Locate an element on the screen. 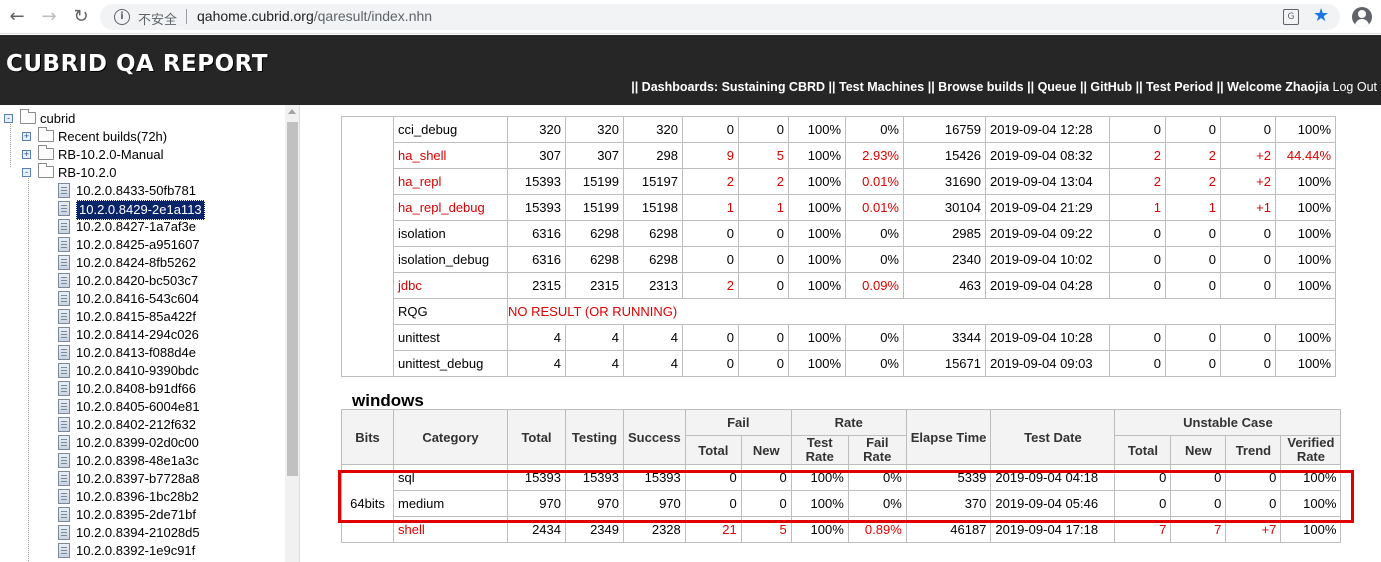 The width and height of the screenshot is (1381, 562). tree-build-item: 10.2.0.8420-bc503c7 is located at coordinates (142, 281).